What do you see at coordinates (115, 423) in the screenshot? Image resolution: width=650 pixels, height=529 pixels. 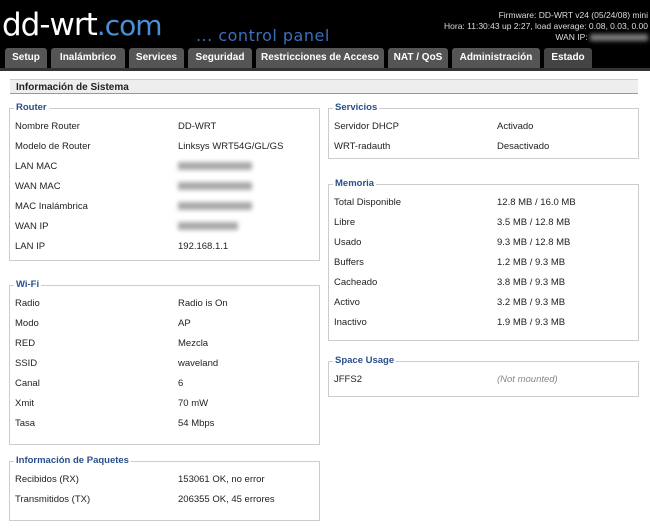 I see `wifi-row: Tasa 54 Mbps` at bounding box center [115, 423].